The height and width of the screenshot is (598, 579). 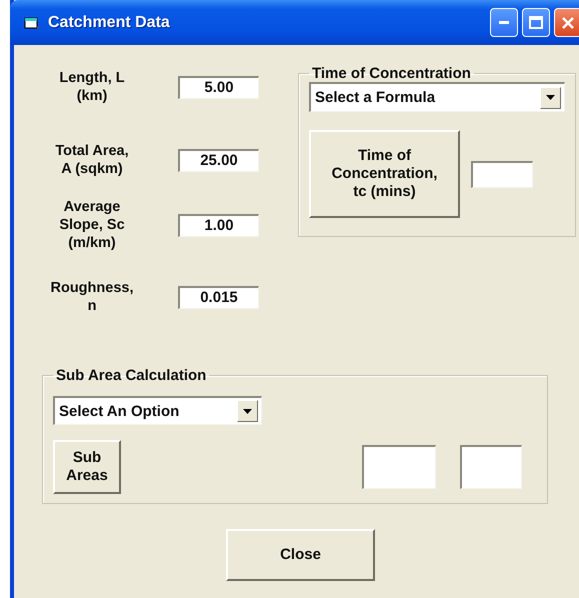 I want to click on window-title: Catchment Data, so click(x=109, y=23).